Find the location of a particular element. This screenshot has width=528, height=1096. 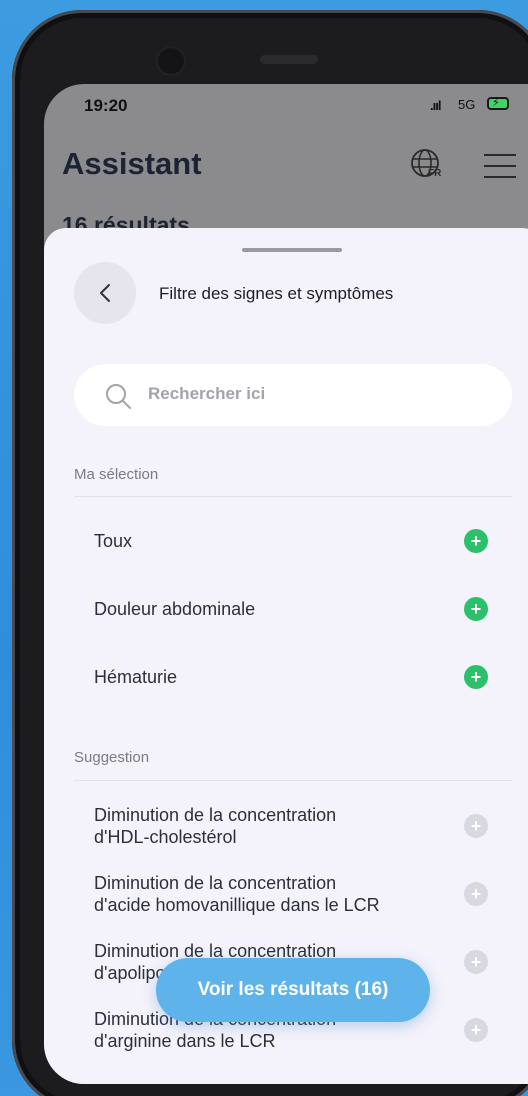

sheet-title: Filtre des signes et symptômes is located at coordinates (276, 293).